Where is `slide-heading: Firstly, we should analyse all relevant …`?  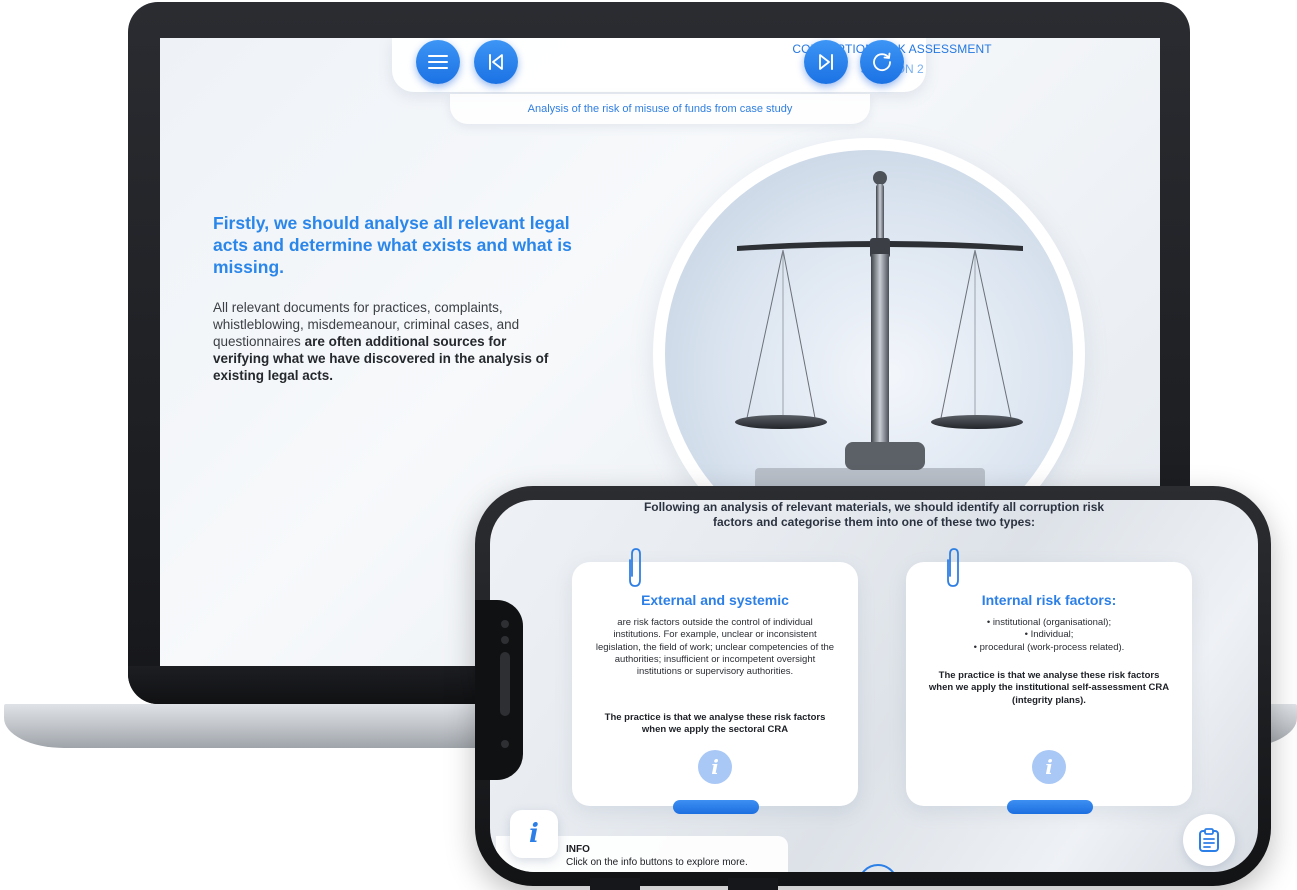
slide-heading: Firstly, we should analyse all relevant … is located at coordinates (392, 245).